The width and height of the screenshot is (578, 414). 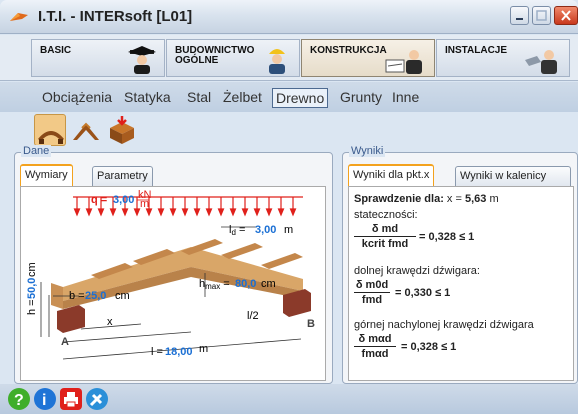 What do you see at coordinates (372, 286) in the screenshot?
I see `check2-numerator: δ m0d` at bounding box center [372, 286].